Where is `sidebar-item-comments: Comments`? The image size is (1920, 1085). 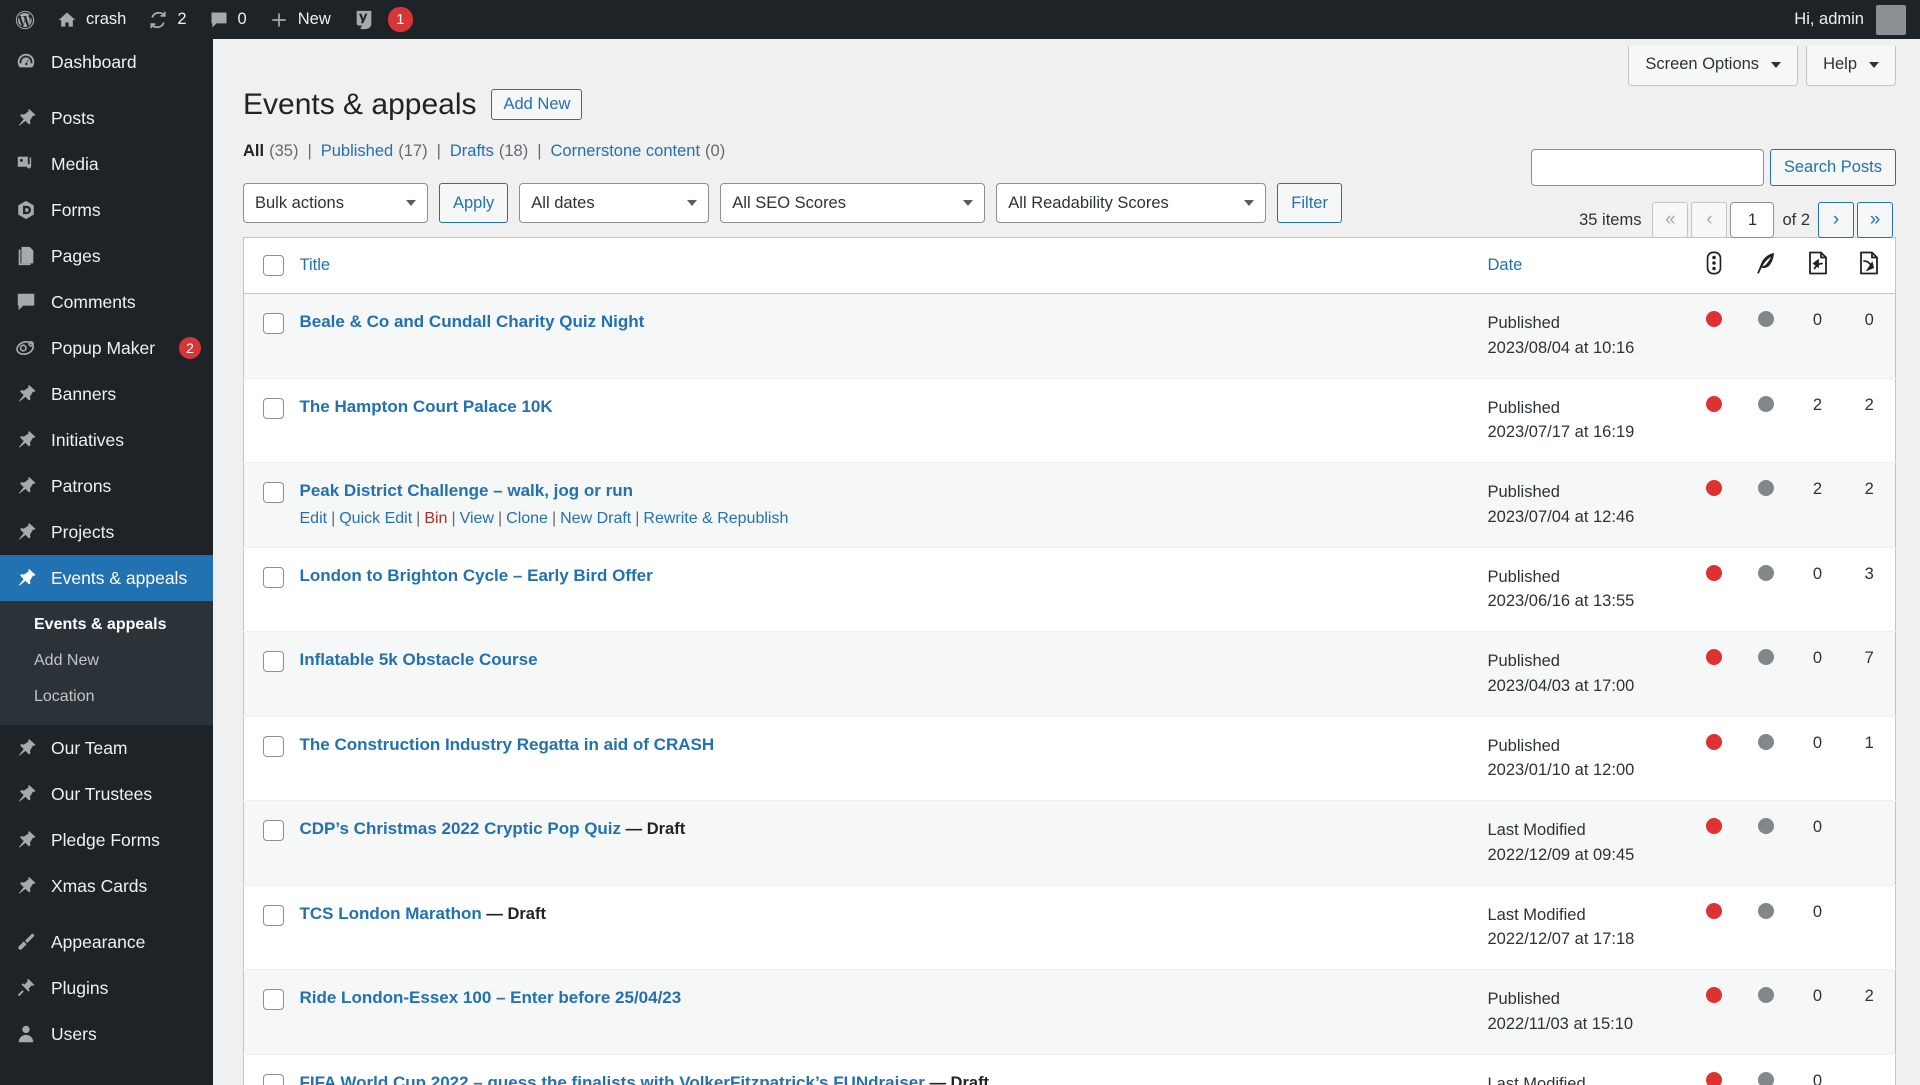 sidebar-item-comments: Comments is located at coordinates (106, 302).